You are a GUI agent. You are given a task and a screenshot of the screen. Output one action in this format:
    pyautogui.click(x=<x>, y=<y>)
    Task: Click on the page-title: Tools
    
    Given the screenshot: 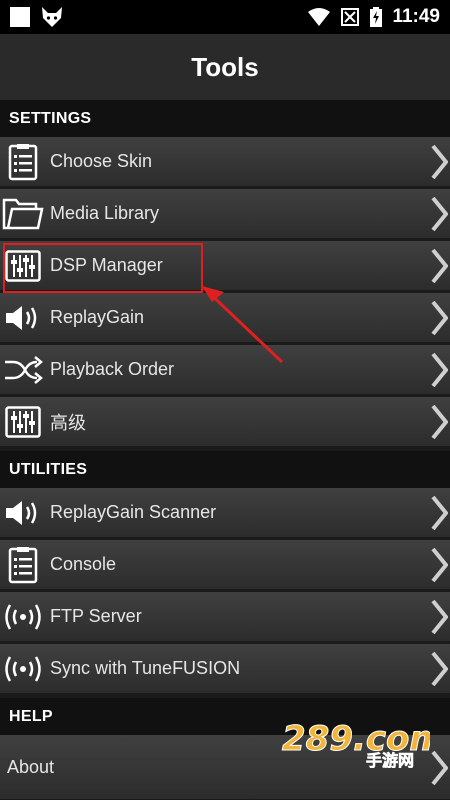 What is the action you would take?
    pyautogui.click(x=225, y=66)
    